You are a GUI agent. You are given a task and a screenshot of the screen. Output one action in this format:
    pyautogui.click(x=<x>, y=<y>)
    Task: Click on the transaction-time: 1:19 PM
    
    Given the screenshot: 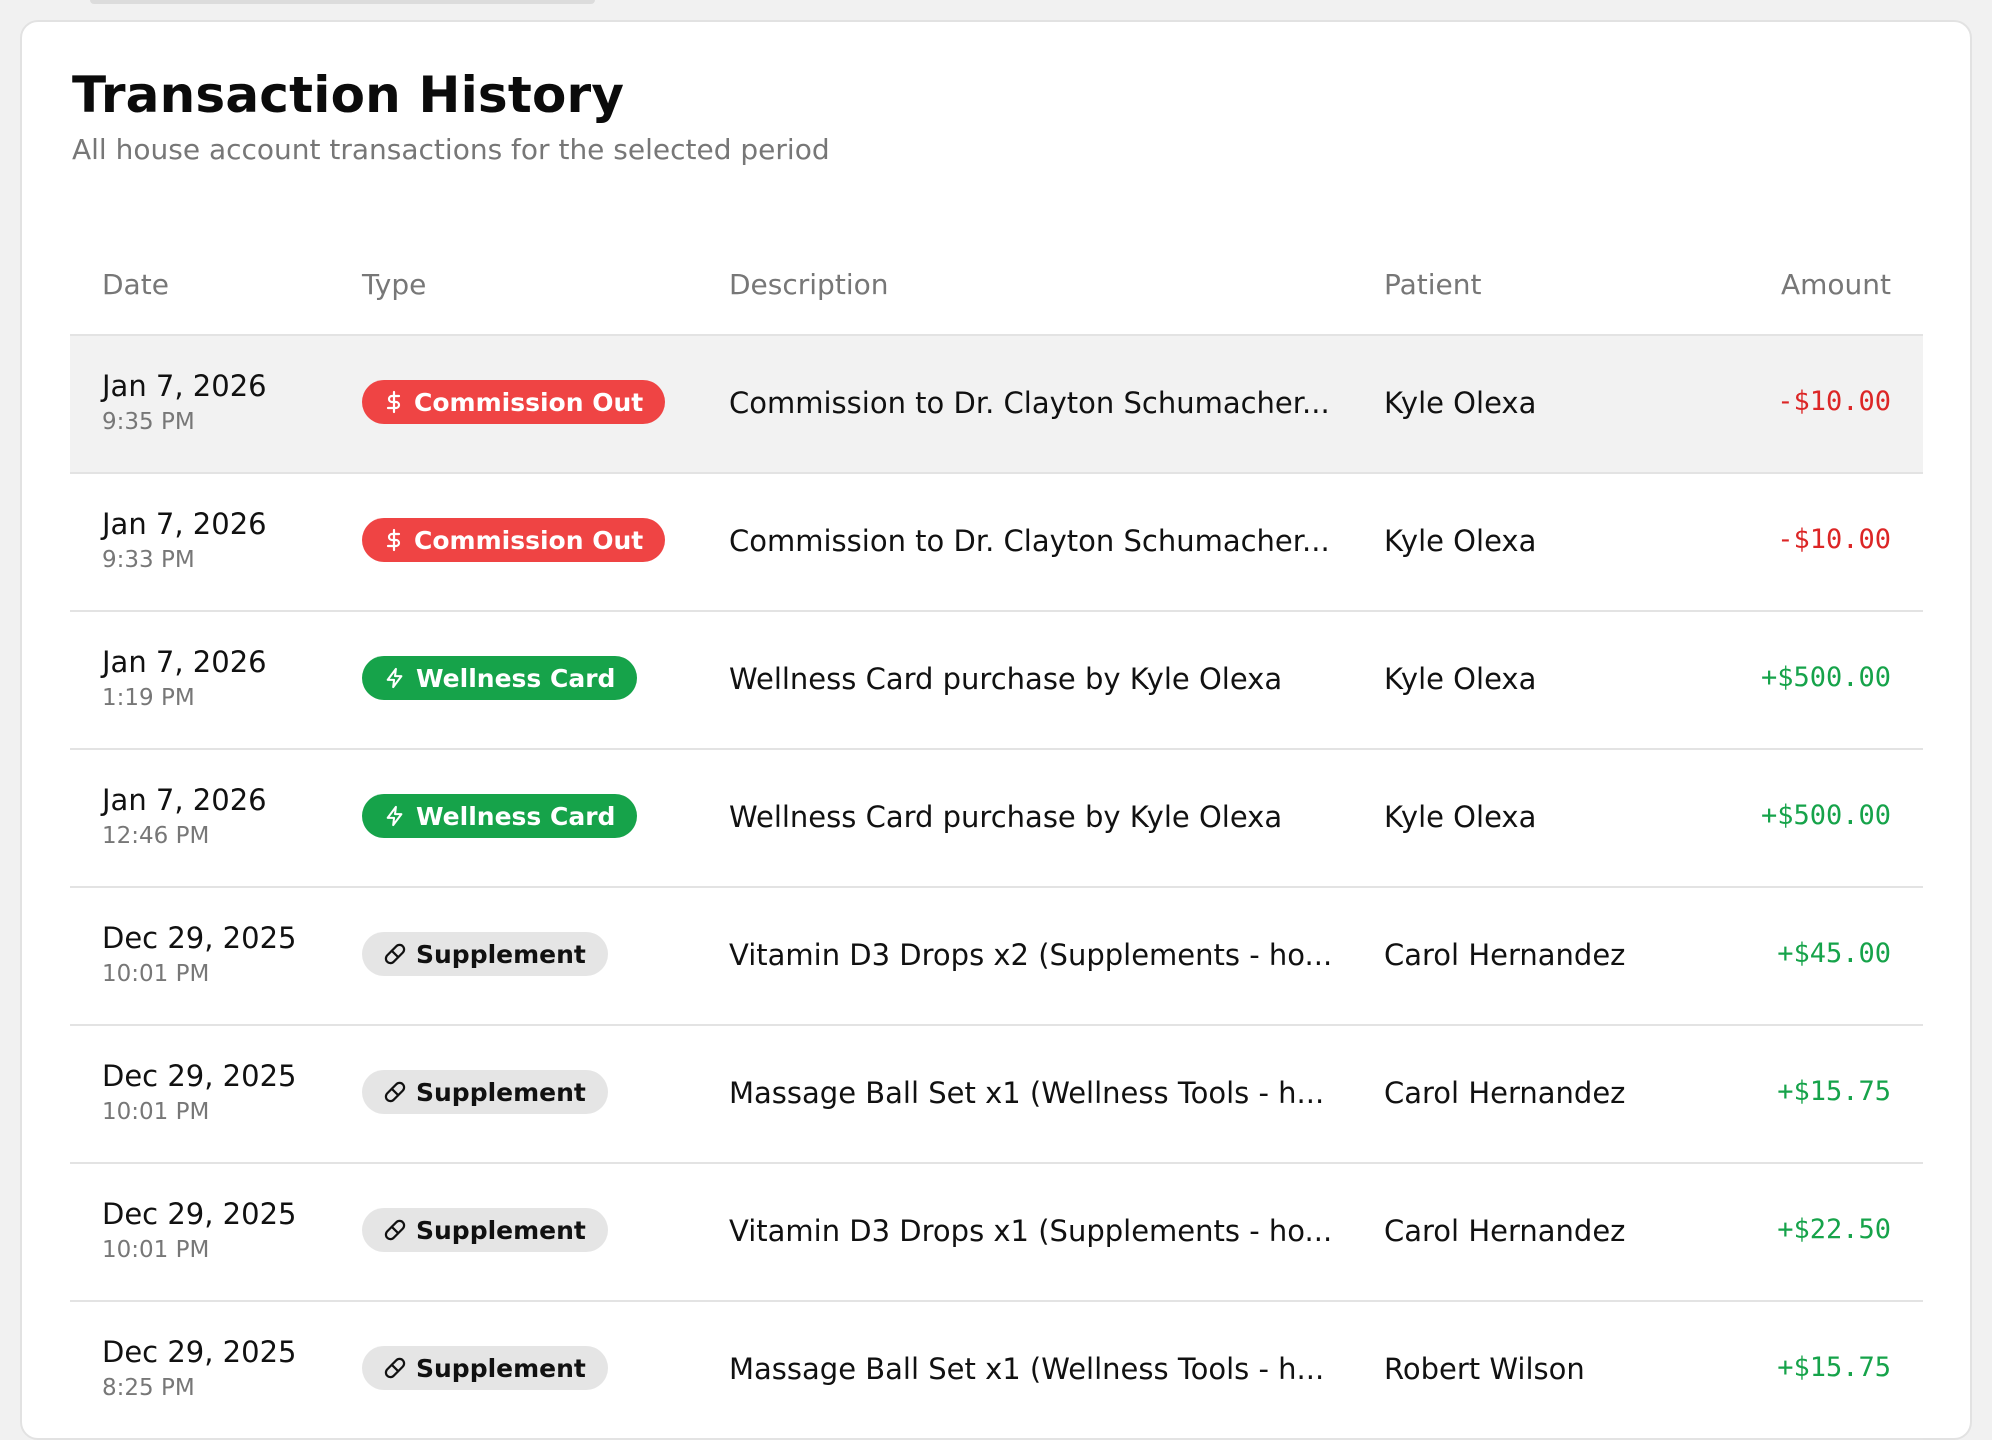 What is the action you would take?
    pyautogui.click(x=148, y=698)
    